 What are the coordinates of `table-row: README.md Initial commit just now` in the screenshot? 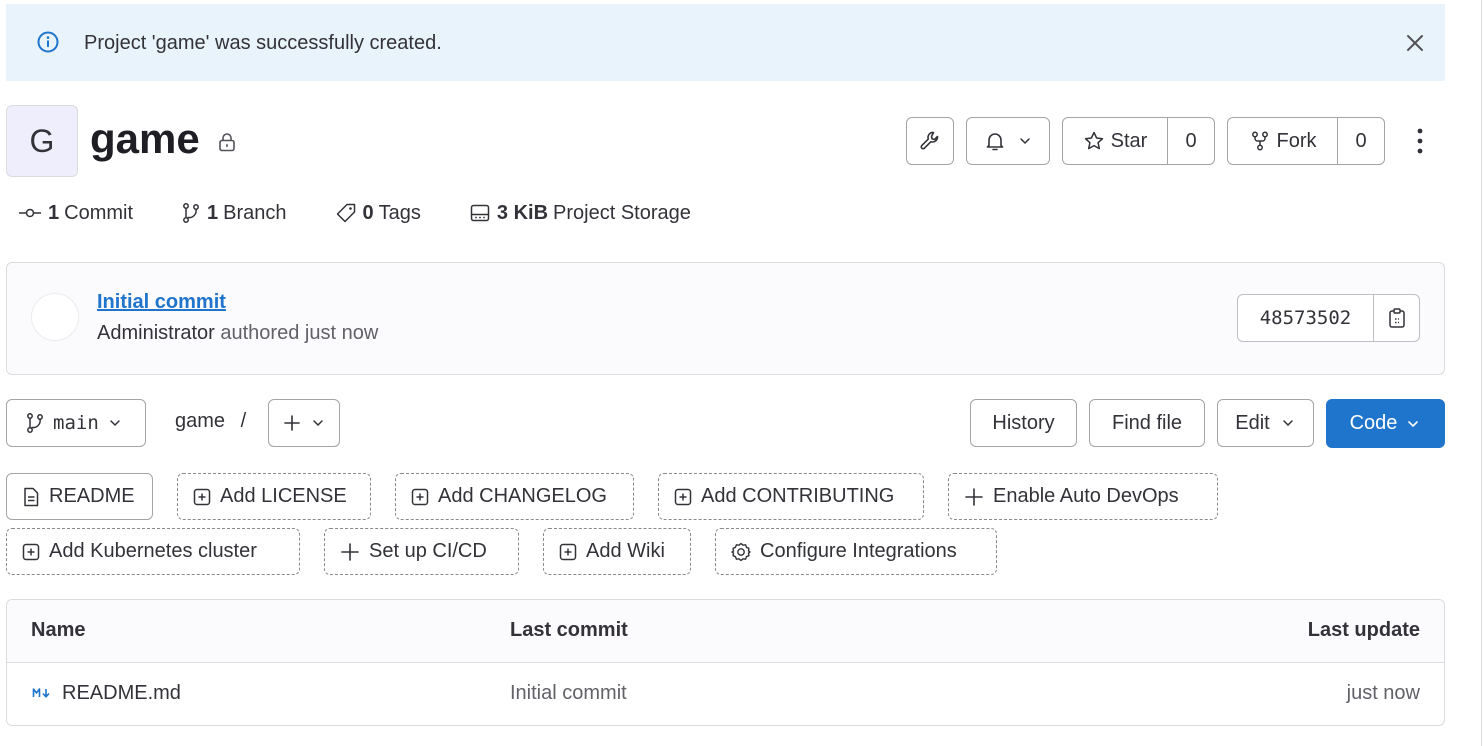 It's located at (725, 694).